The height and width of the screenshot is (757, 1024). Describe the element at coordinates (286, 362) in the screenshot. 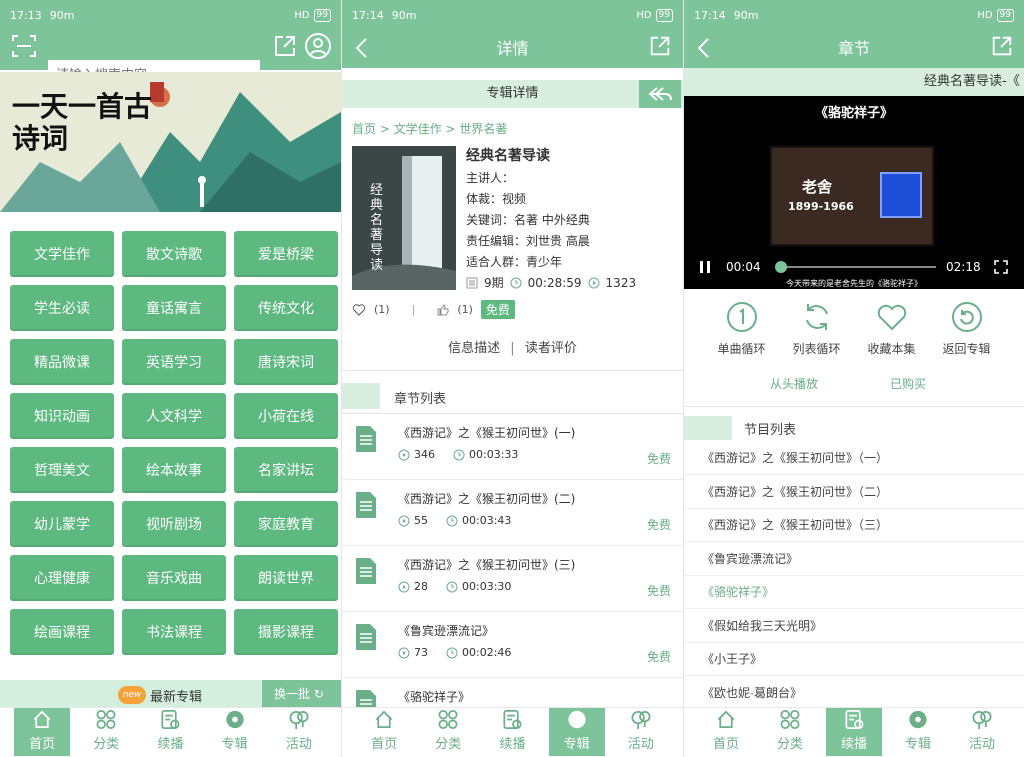

I see `category-button: 唐诗宋词` at that location.